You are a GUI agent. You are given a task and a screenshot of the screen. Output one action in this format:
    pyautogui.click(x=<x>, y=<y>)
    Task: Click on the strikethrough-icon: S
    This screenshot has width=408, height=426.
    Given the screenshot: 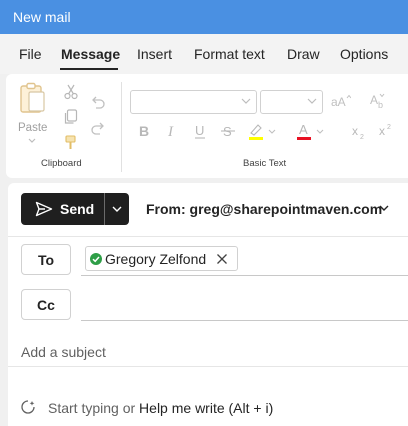 What is the action you would take?
    pyautogui.click(x=228, y=131)
    